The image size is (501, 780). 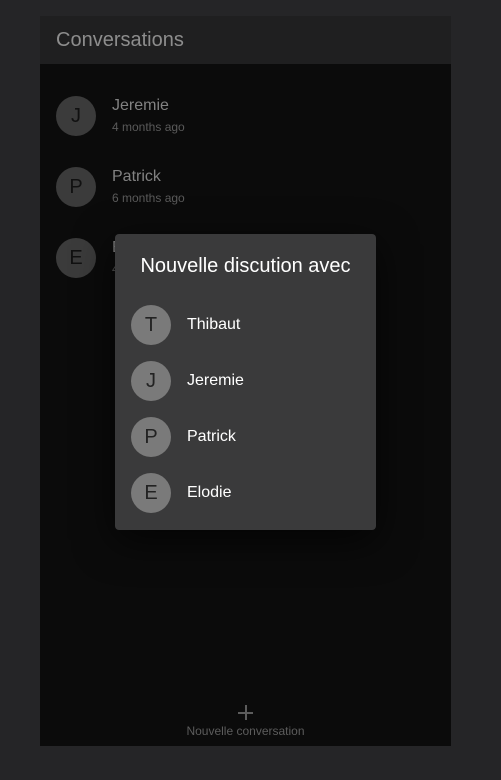 What do you see at coordinates (245, 266) in the screenshot?
I see `dialog-title: Nouvelle discution avec` at bounding box center [245, 266].